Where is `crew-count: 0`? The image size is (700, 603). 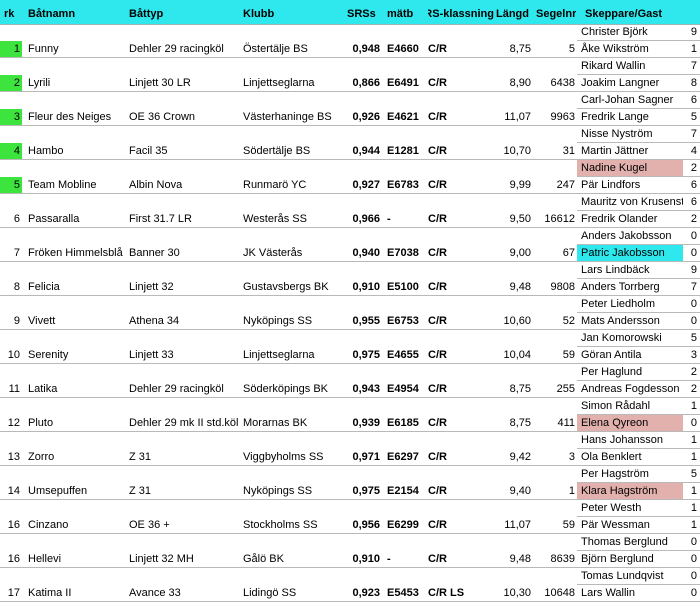 crew-count: 0 is located at coordinates (693, 423).